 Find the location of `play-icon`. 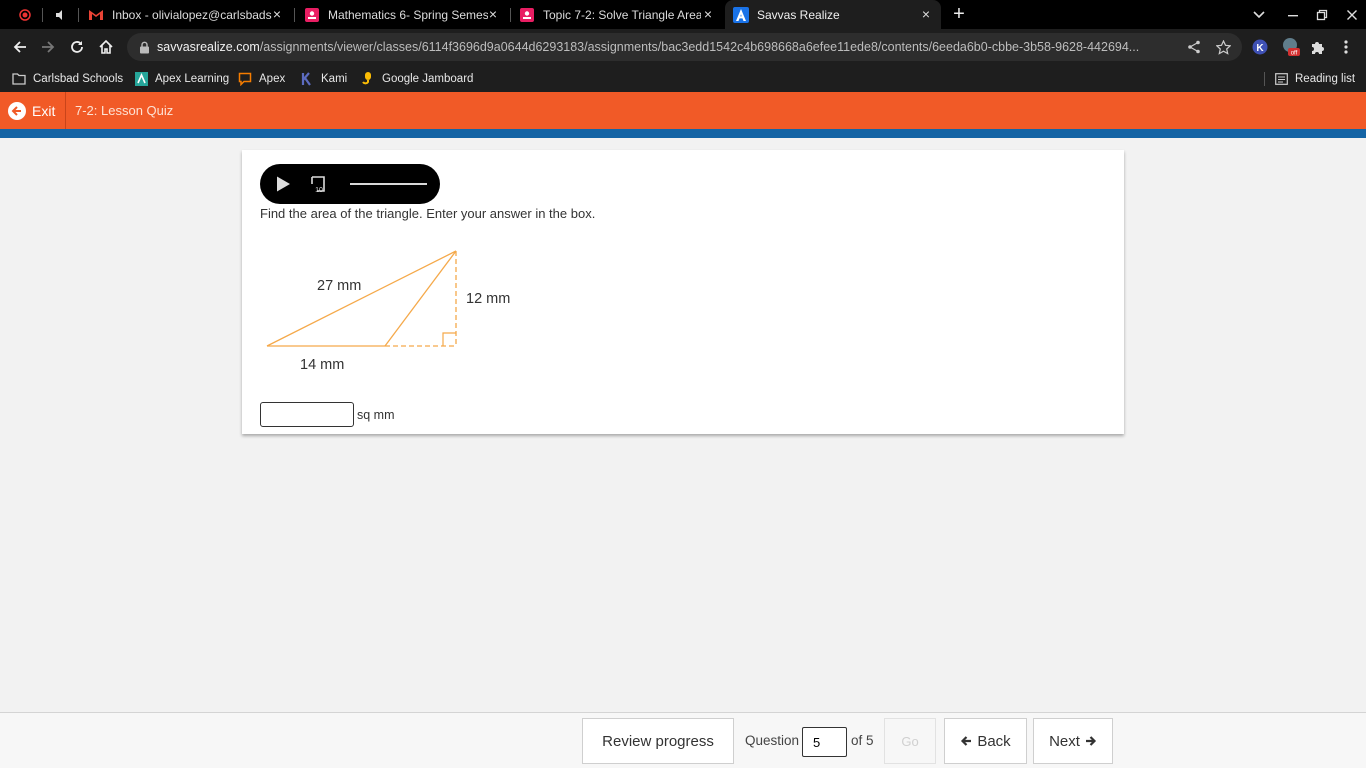

play-icon is located at coordinates (283, 184).